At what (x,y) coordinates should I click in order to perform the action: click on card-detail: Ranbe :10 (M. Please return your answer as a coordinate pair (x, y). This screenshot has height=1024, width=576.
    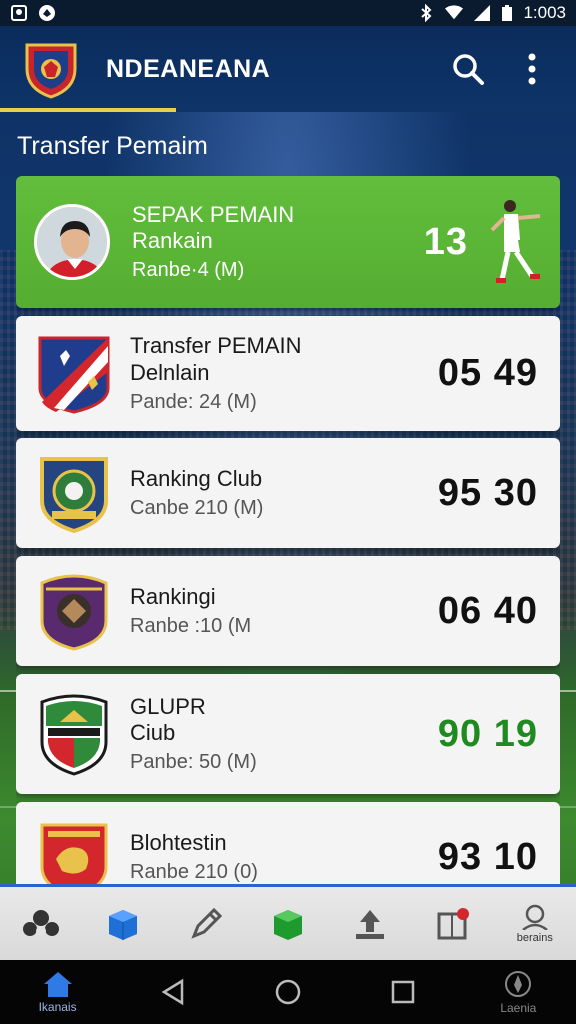
    Looking at the image, I should click on (191, 626).